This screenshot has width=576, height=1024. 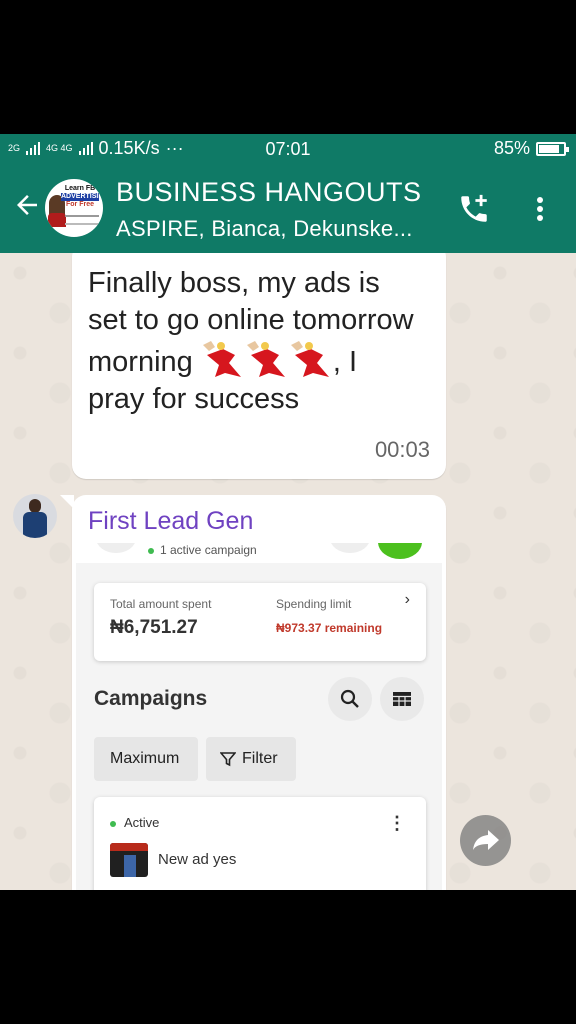 What do you see at coordinates (260, 758) in the screenshot?
I see `filter-chip-label: Filter` at bounding box center [260, 758].